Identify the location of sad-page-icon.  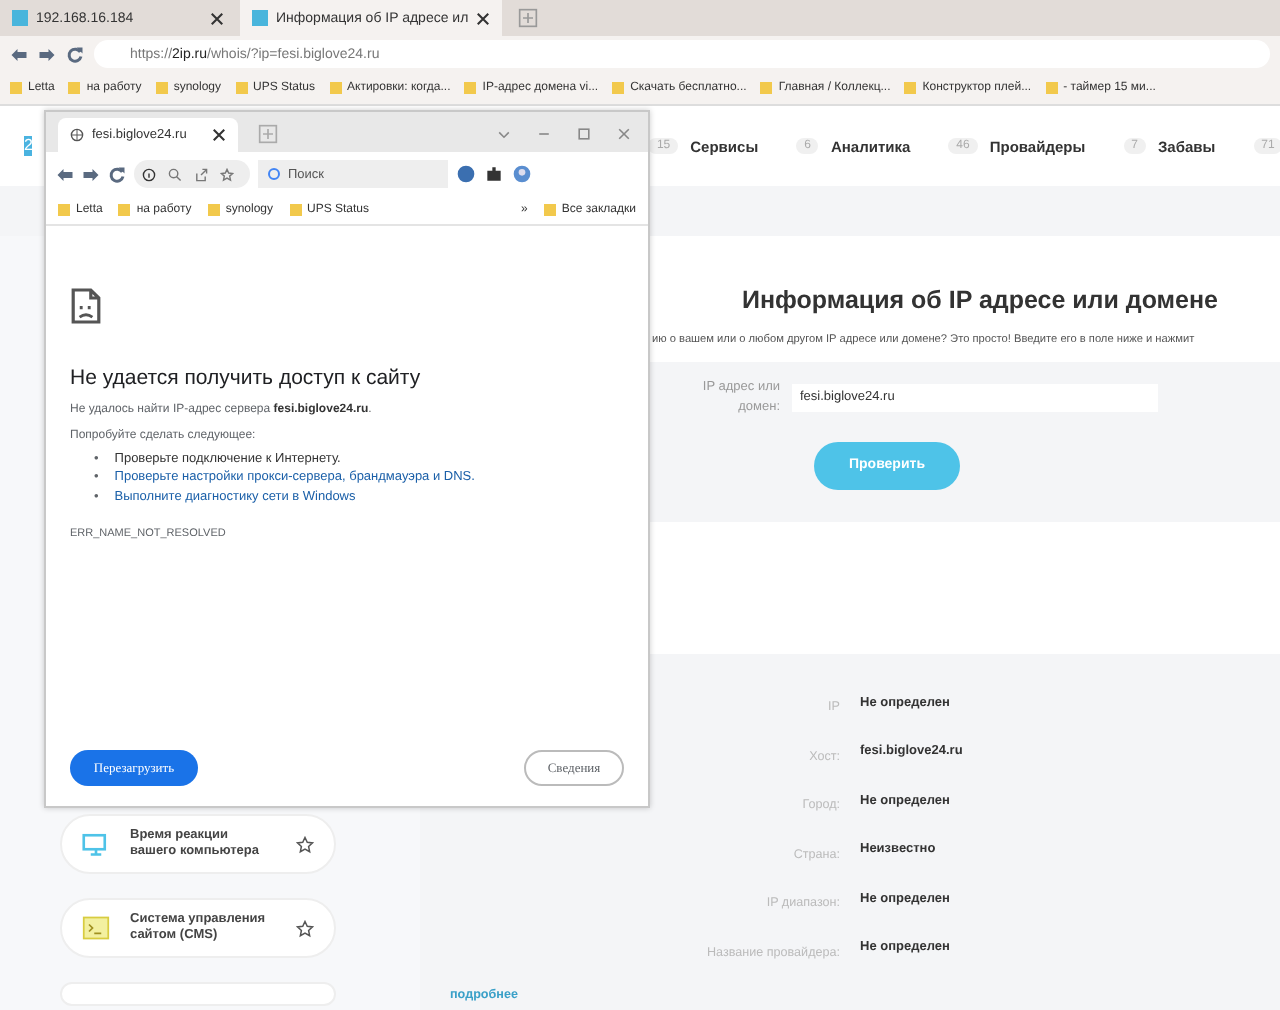
(86, 306).